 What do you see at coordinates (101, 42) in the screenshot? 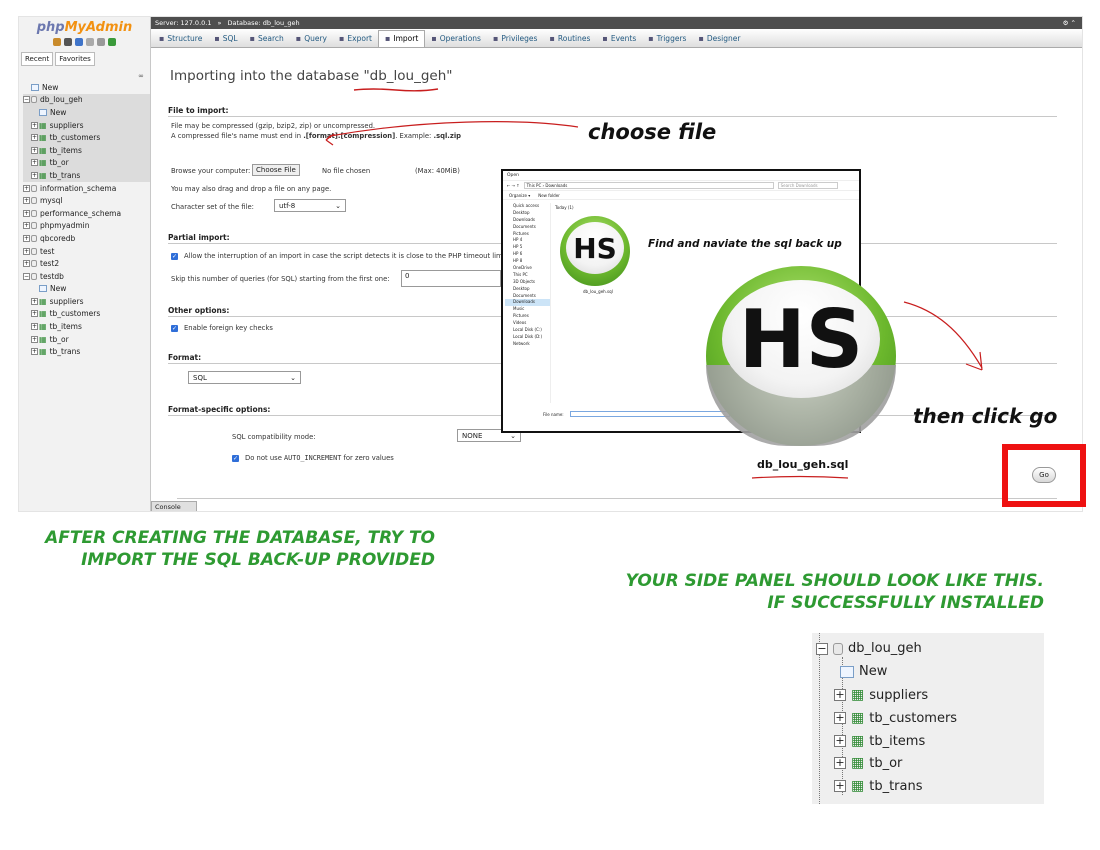
I see `settings-icon` at bounding box center [101, 42].